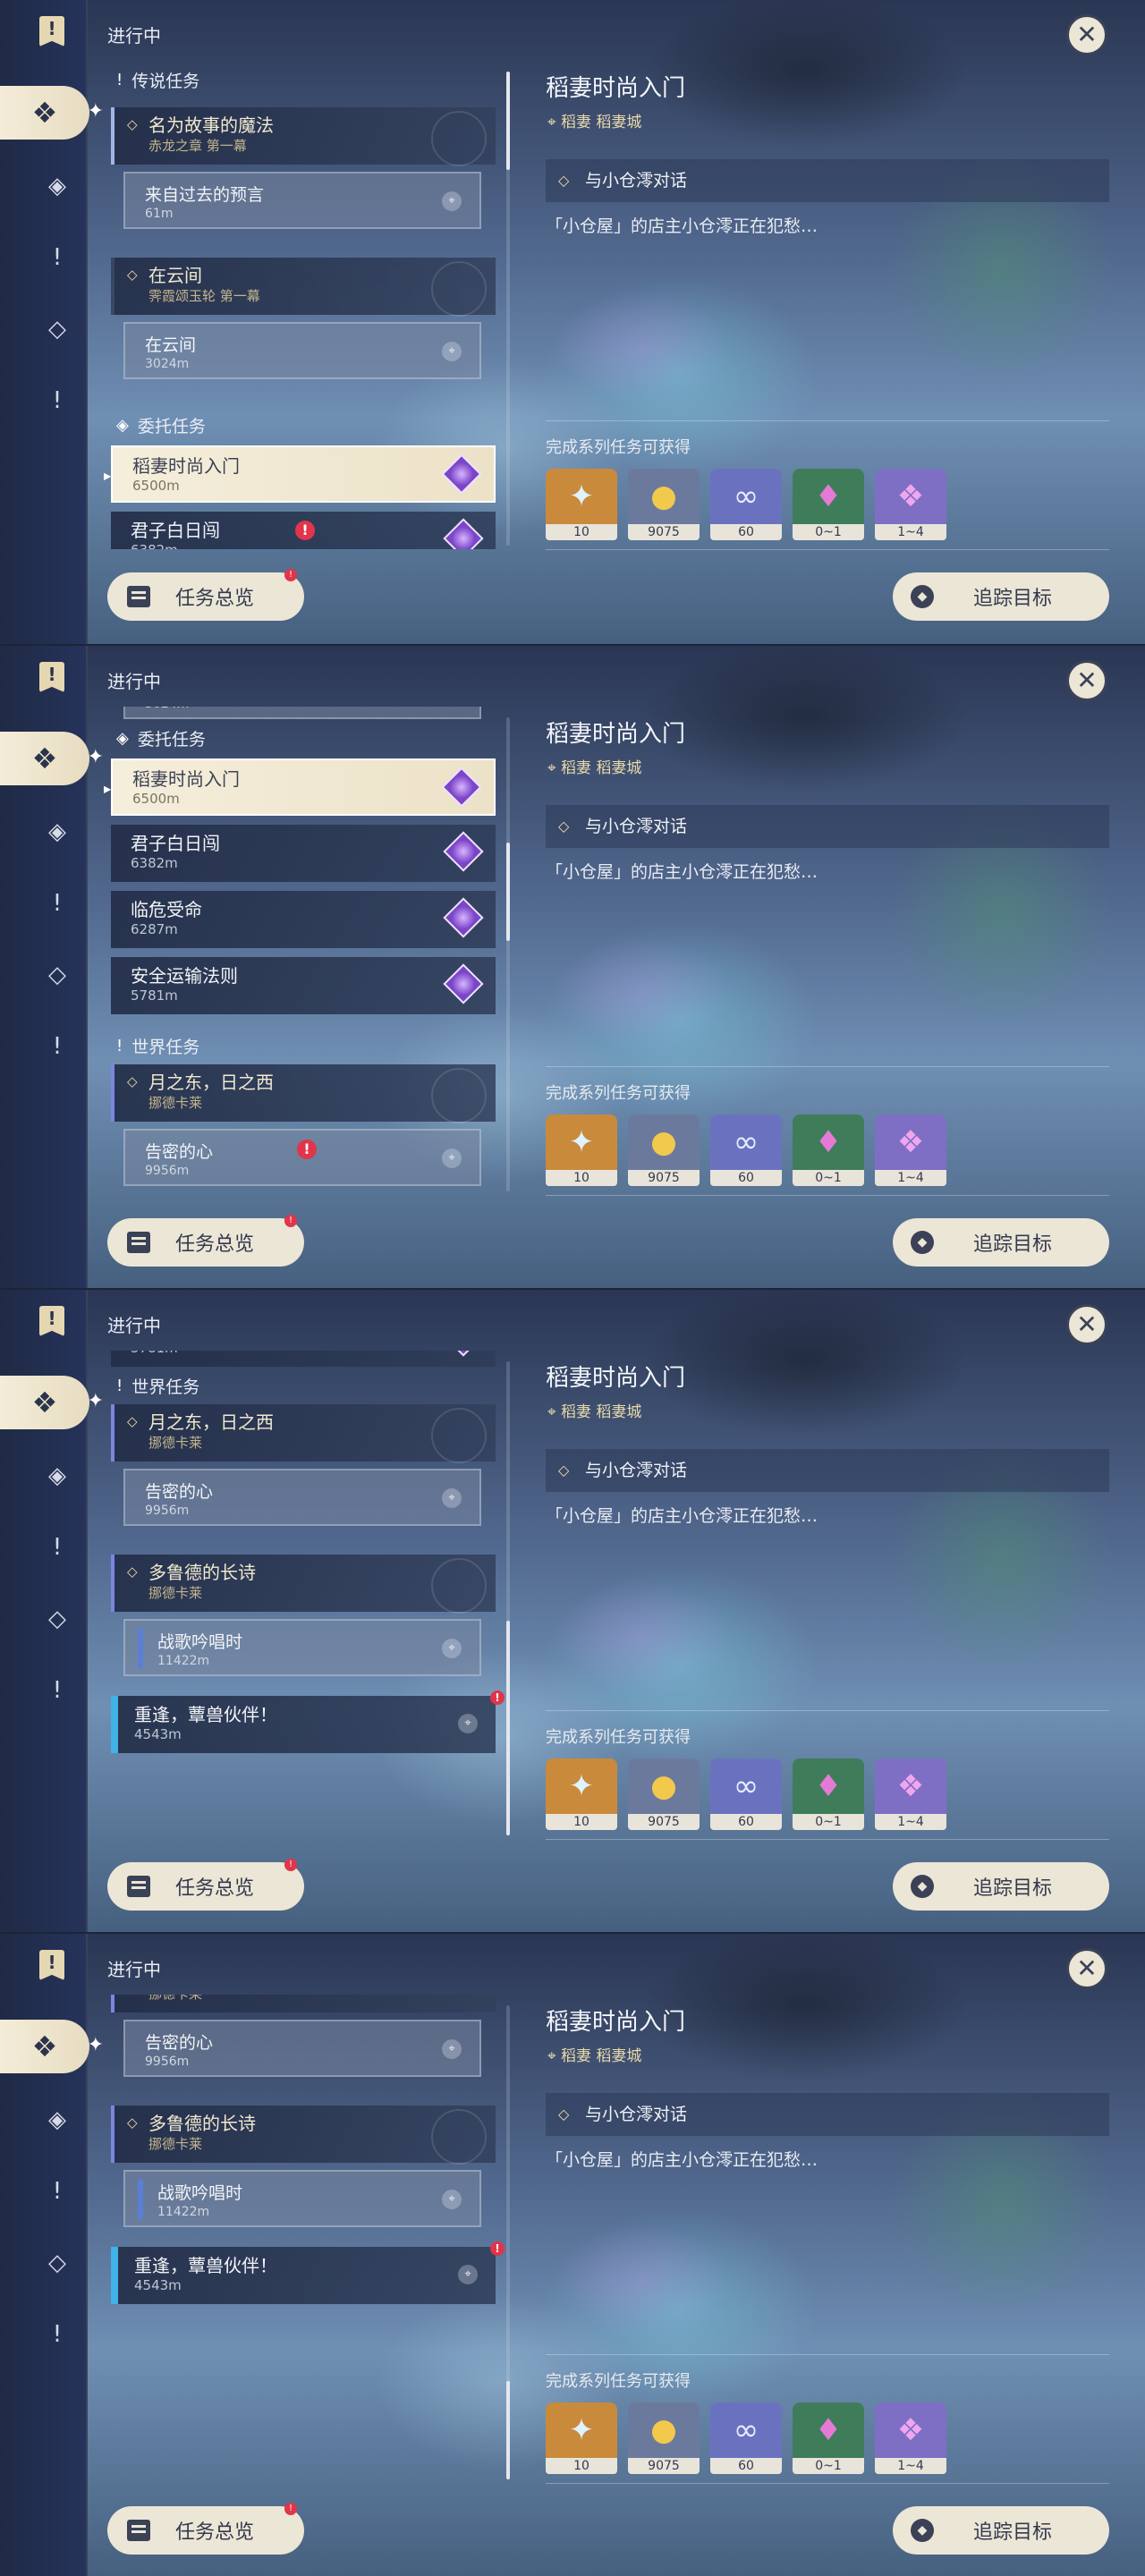 The height and width of the screenshot is (2576, 1145). What do you see at coordinates (302, 1157) in the screenshot?
I see `subquest-item: 告密的心 9956m ! ⌖` at bounding box center [302, 1157].